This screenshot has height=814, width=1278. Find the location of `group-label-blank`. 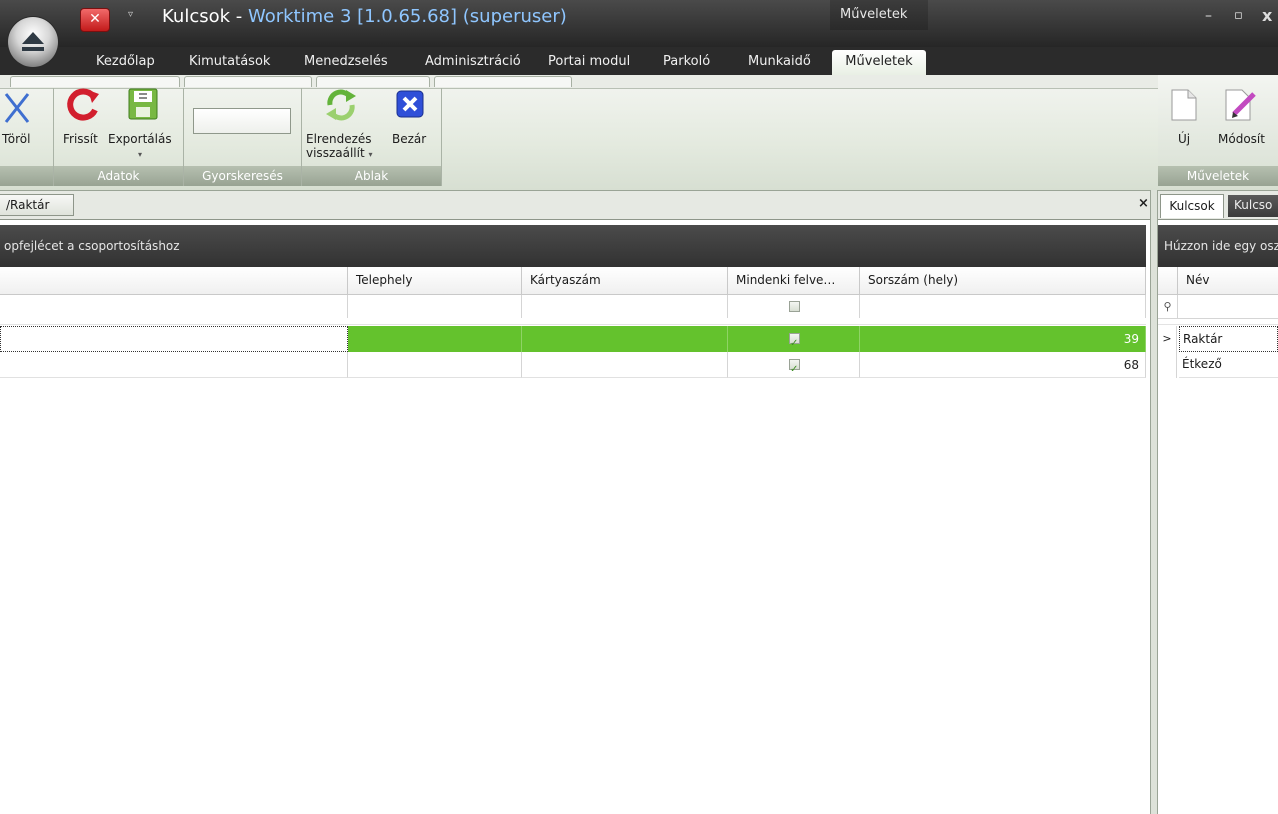

group-label-blank is located at coordinates (26, 176).